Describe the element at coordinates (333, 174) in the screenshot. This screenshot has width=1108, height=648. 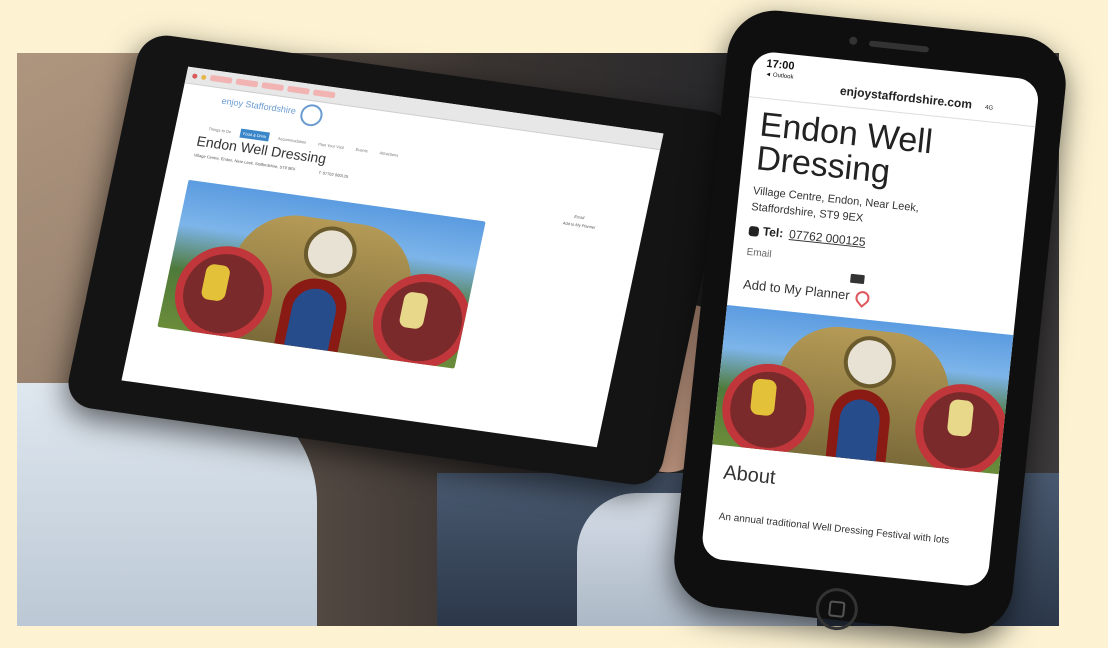
I see `telephone: T: 07762 000125` at that location.